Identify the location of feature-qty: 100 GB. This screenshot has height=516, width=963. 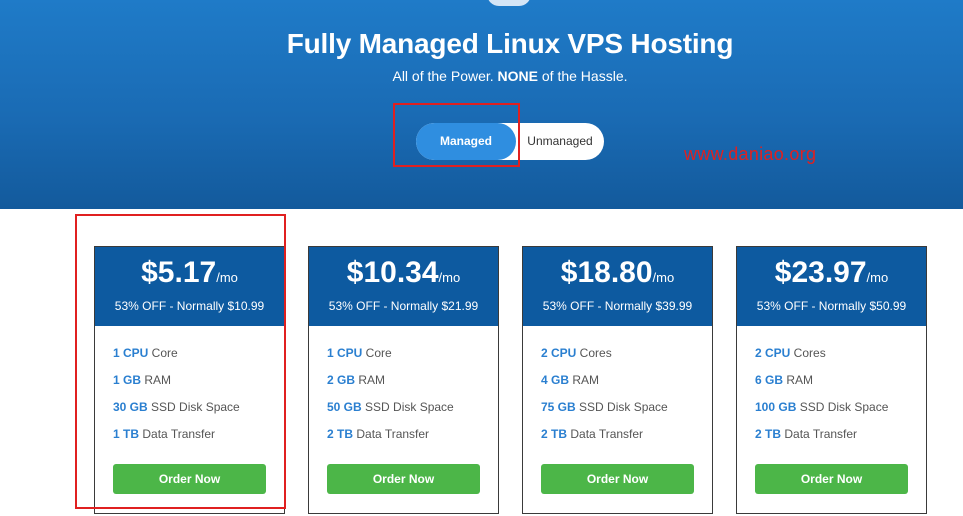
(776, 407).